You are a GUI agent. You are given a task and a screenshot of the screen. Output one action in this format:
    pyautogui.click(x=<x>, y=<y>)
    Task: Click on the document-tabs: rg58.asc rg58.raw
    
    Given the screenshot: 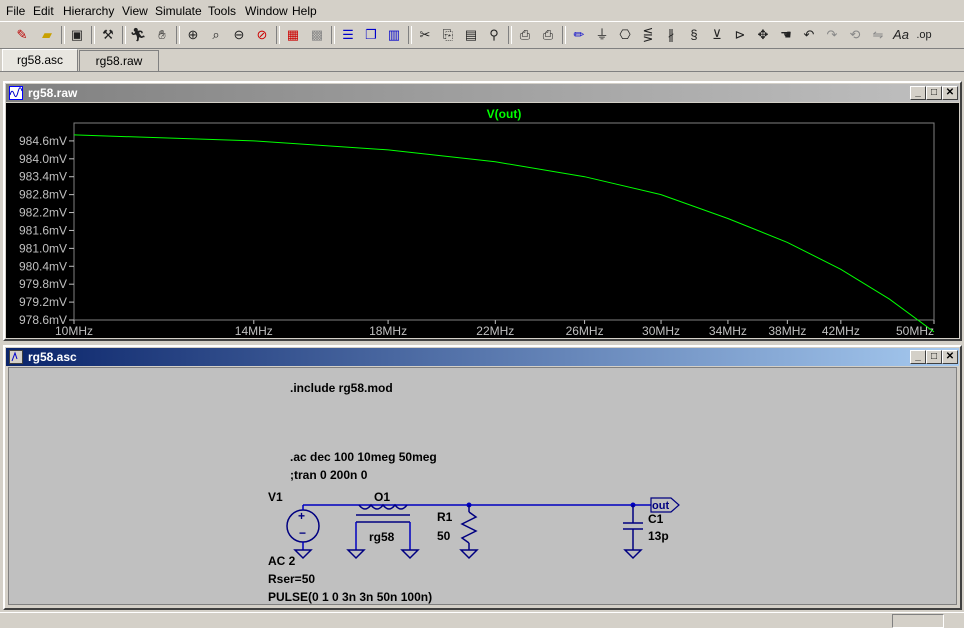 What is the action you would take?
    pyautogui.click(x=482, y=60)
    